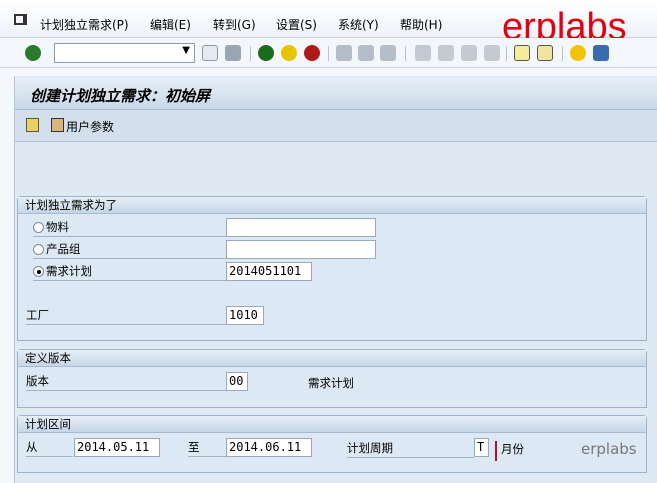 The width and height of the screenshot is (657, 483). Describe the element at coordinates (469, 53) in the screenshot. I see `next-page-icon` at that location.